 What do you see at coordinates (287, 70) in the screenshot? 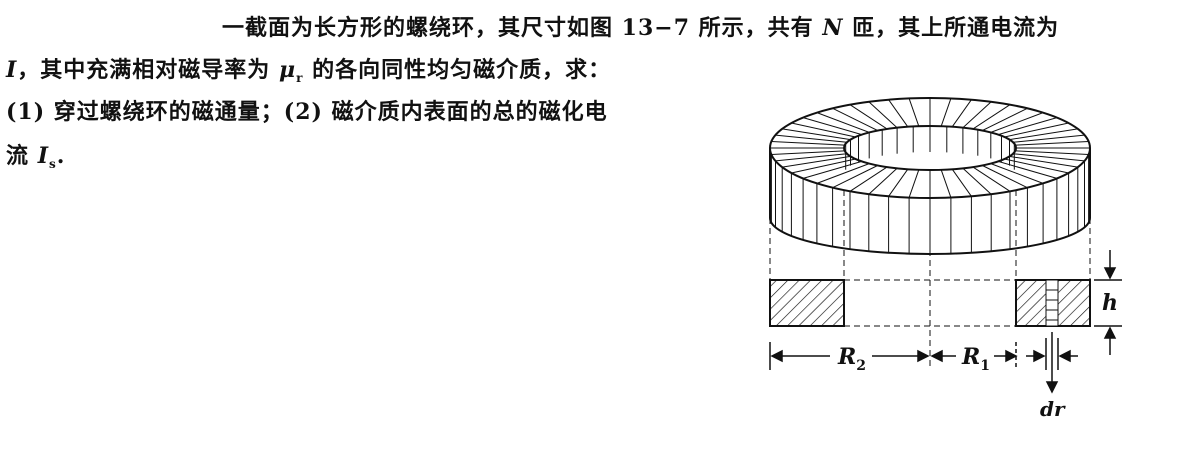
I see `var-mu: μ` at bounding box center [287, 70].